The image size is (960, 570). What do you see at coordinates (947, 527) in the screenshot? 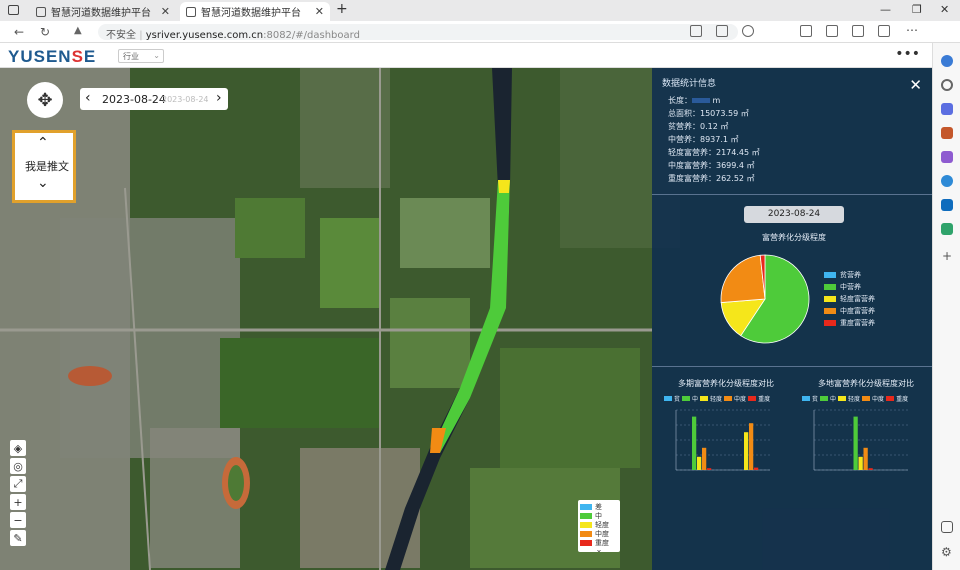
I see `screenshot-icon` at bounding box center [947, 527].